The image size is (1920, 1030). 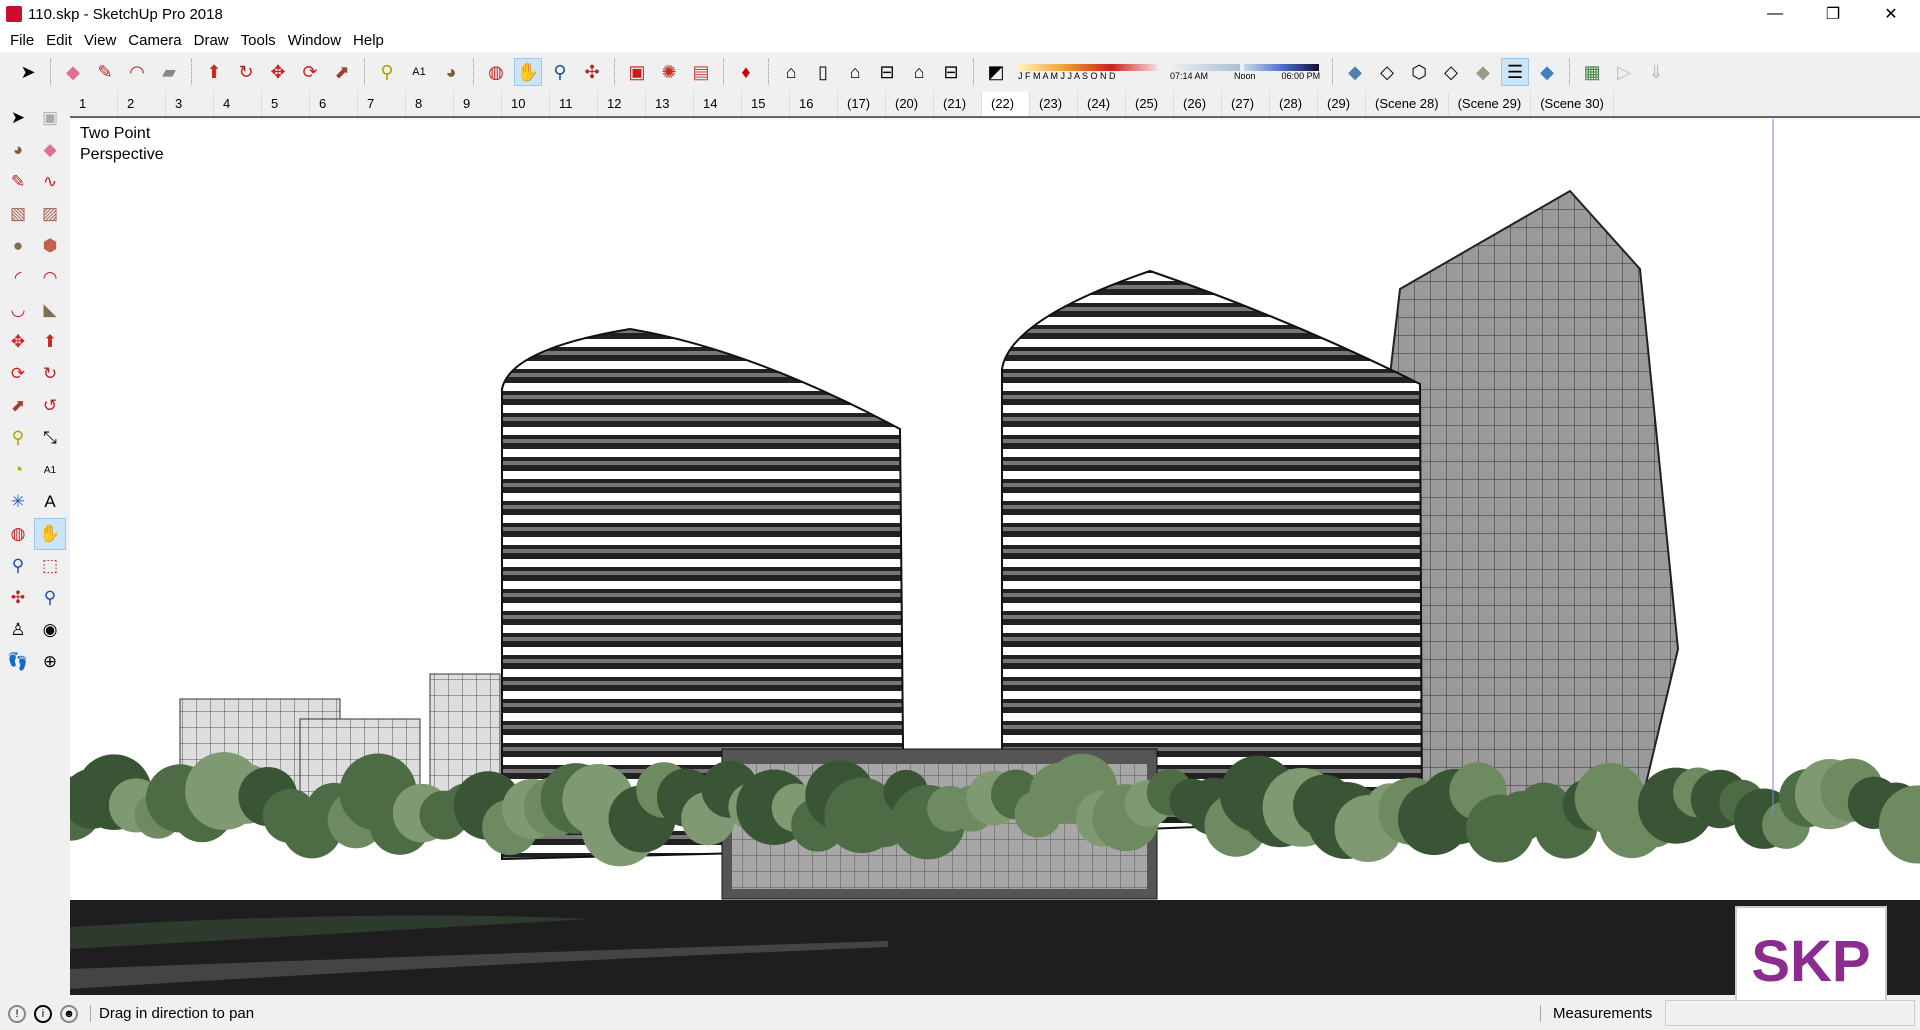 What do you see at coordinates (238, 104) in the screenshot?
I see `scene-tab: 4` at bounding box center [238, 104].